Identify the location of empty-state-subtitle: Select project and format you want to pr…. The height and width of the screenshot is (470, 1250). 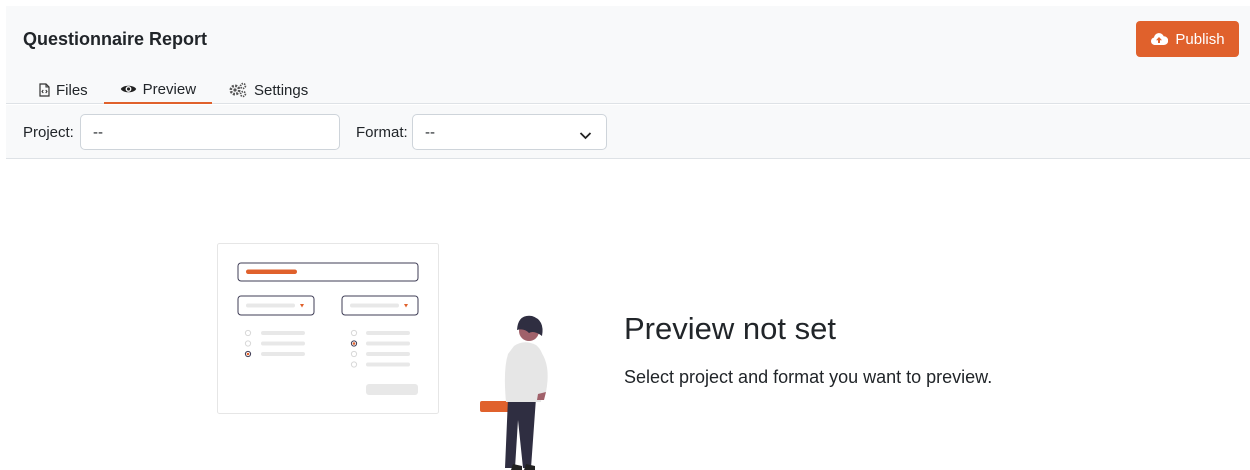
(808, 377).